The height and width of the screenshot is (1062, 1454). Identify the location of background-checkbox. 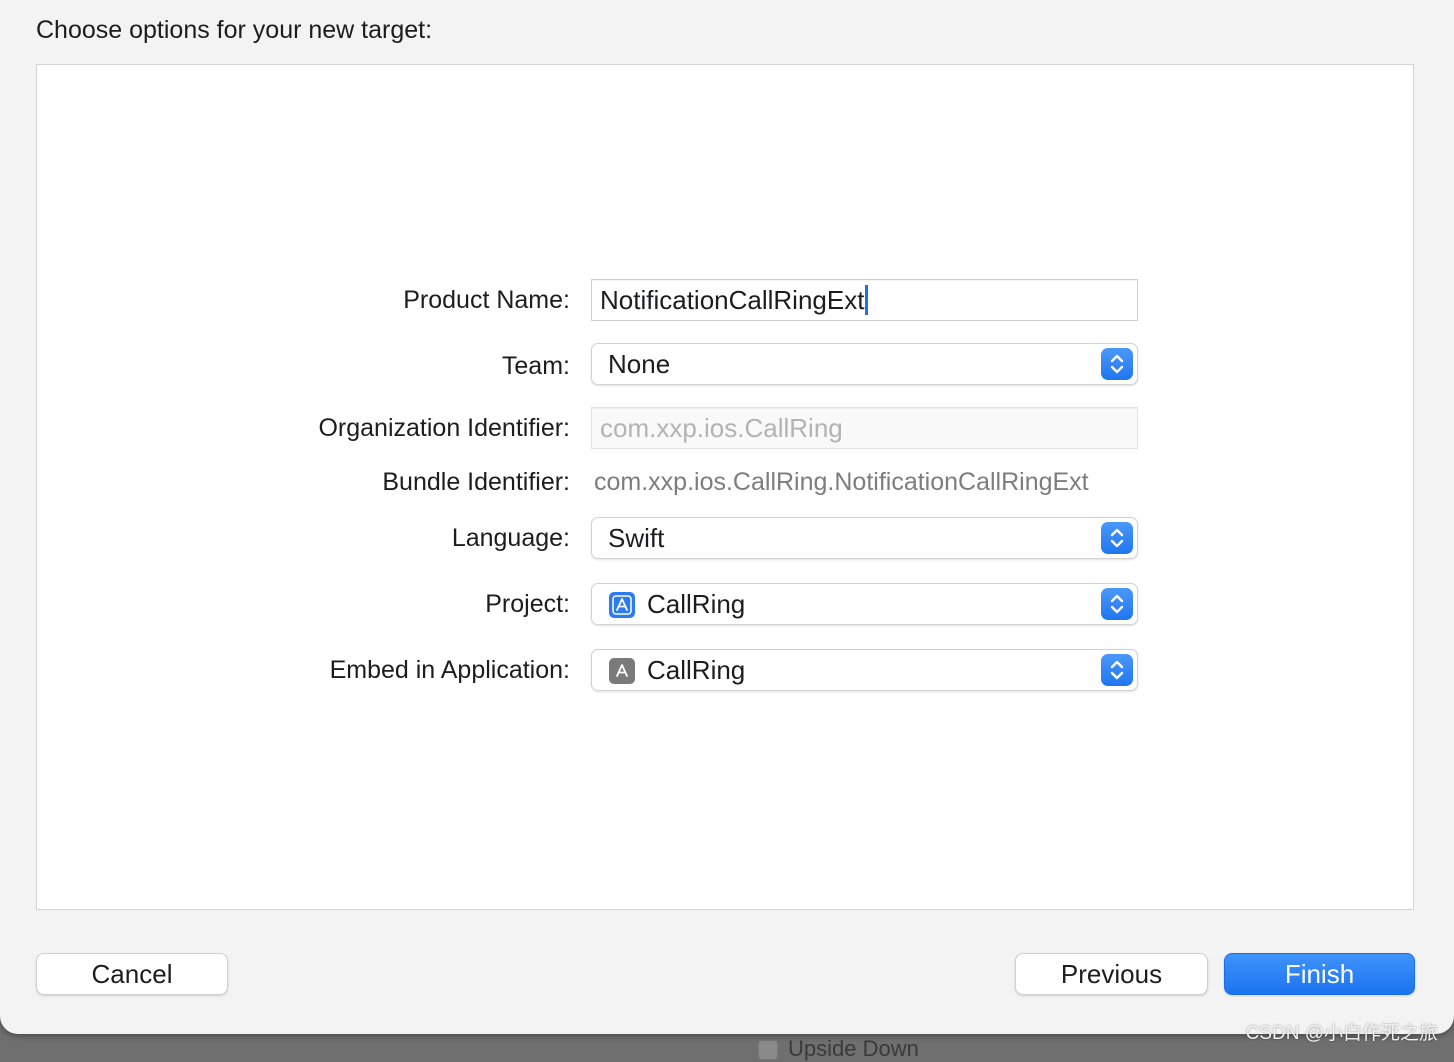
(768, 1050).